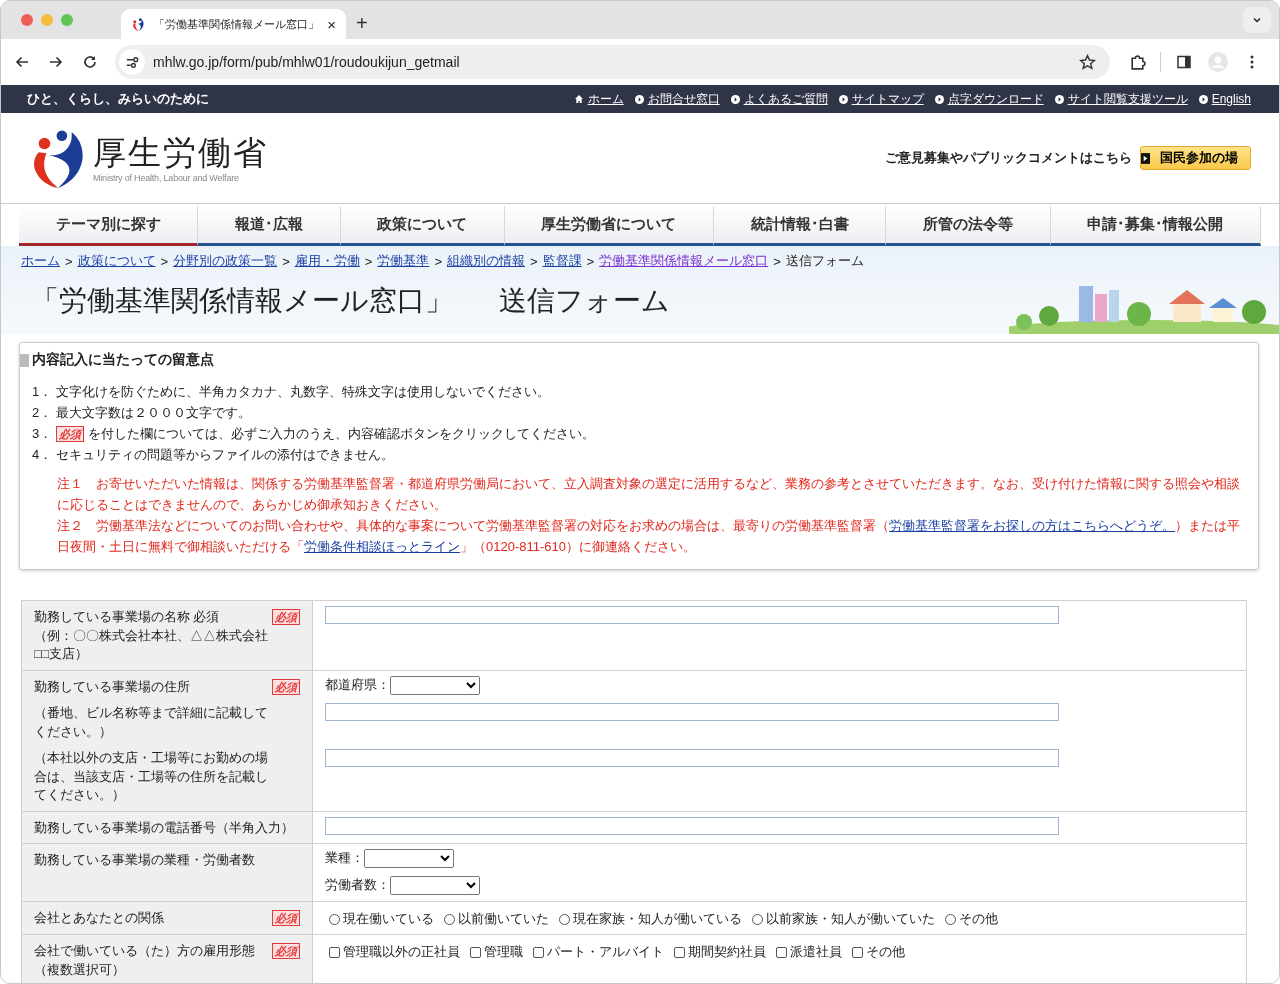  I want to click on tab-title: 「労働基準関係情報メール窓口」, so click(237, 24).